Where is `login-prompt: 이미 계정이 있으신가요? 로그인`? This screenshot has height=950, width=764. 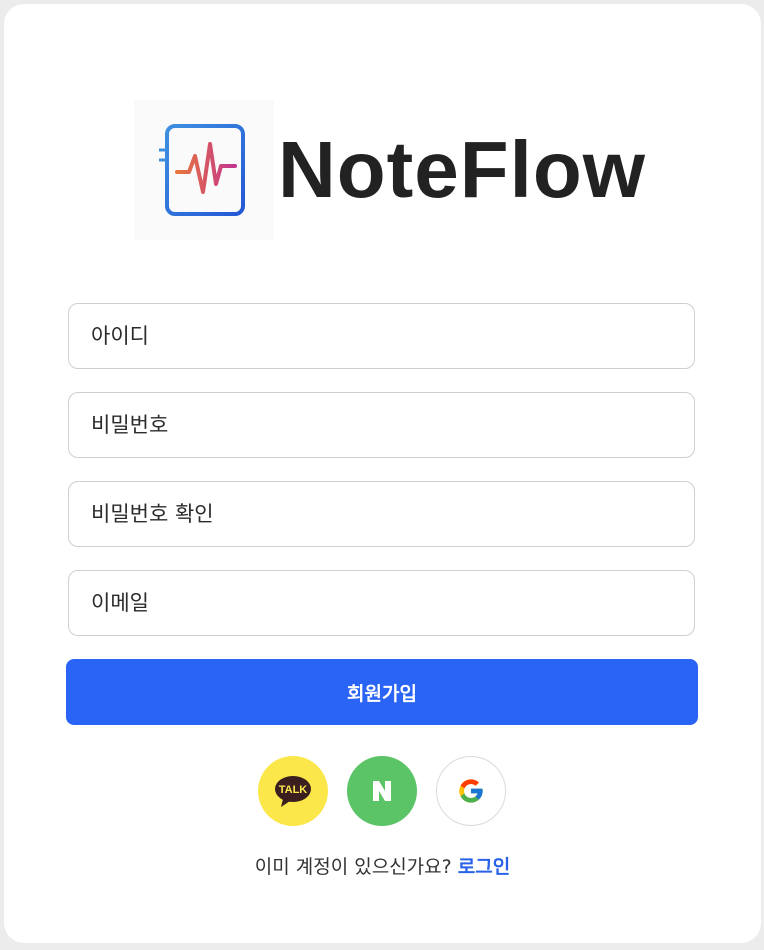
login-prompt: 이미 계정이 있으신가요? 로그인 is located at coordinates (382, 865).